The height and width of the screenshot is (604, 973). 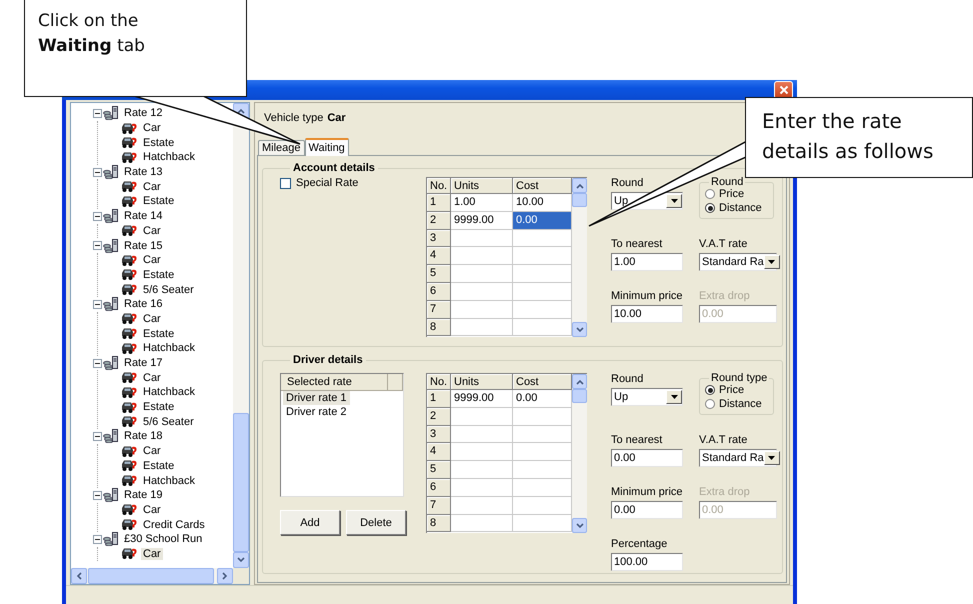 I want to click on input-field: 1.00, so click(x=647, y=262).